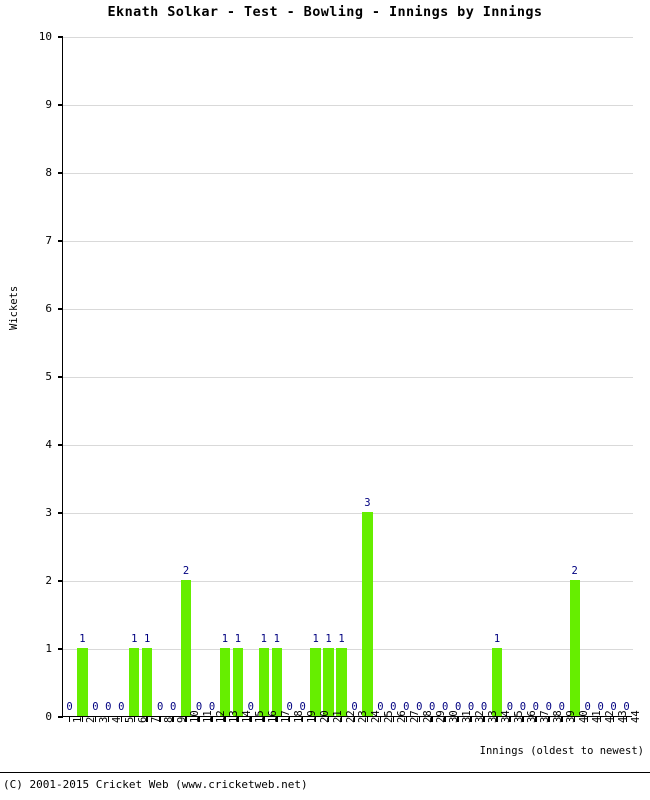  What do you see at coordinates (48, 716) in the screenshot?
I see `y-tick-label: 0` at bounding box center [48, 716].